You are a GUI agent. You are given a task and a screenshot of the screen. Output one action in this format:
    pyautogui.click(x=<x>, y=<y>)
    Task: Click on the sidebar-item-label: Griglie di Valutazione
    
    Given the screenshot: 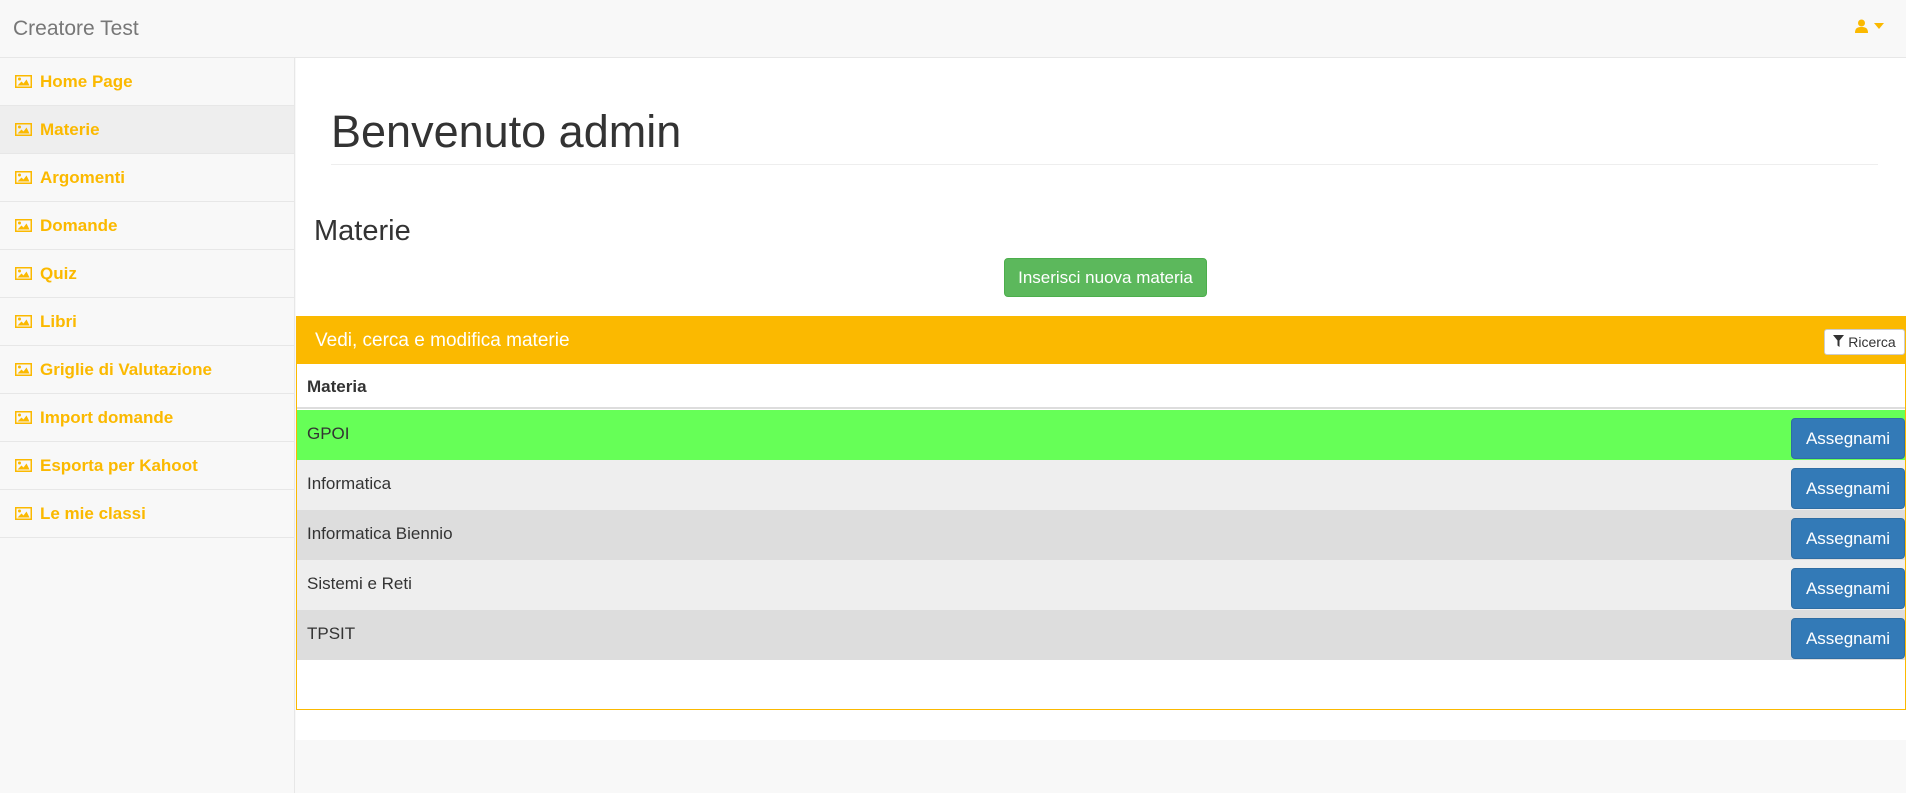 What is the action you would take?
    pyautogui.click(x=126, y=369)
    